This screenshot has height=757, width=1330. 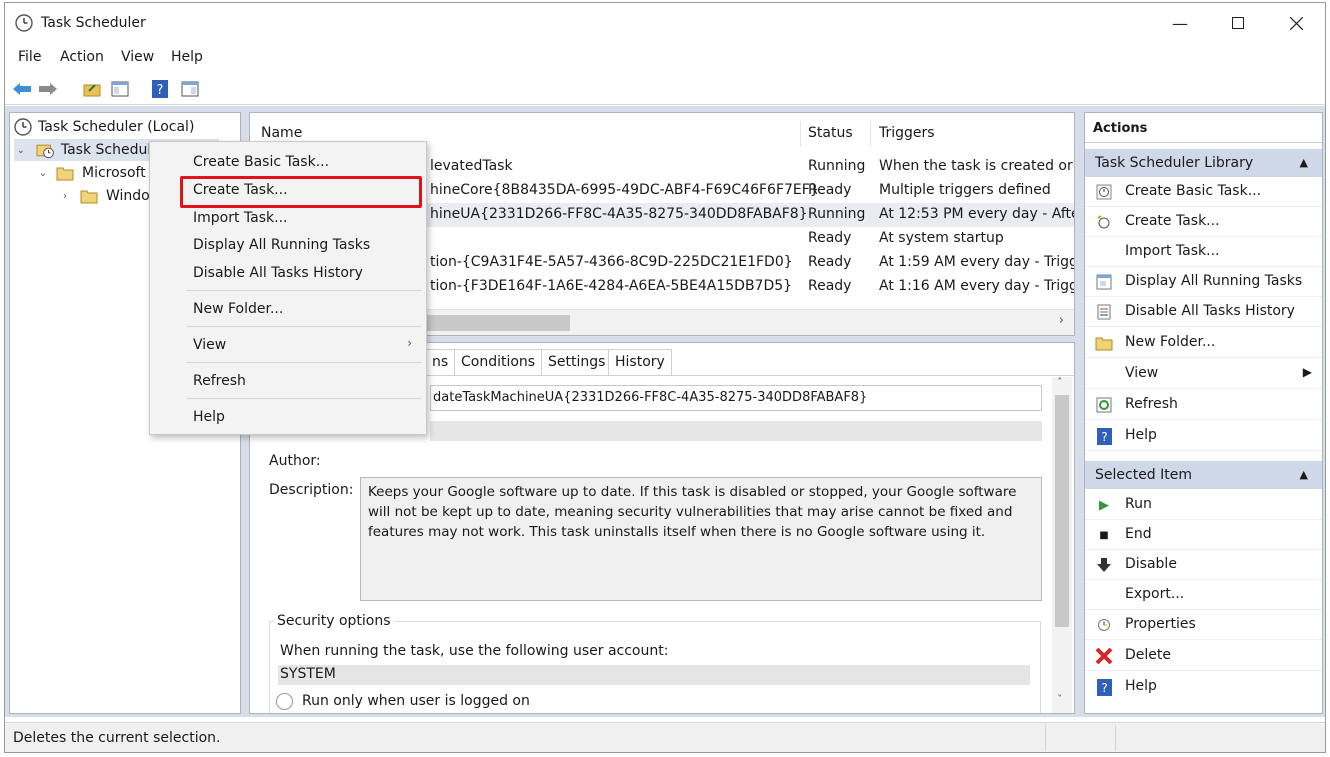 What do you see at coordinates (1203, 656) in the screenshot?
I see `action-delete: Delete` at bounding box center [1203, 656].